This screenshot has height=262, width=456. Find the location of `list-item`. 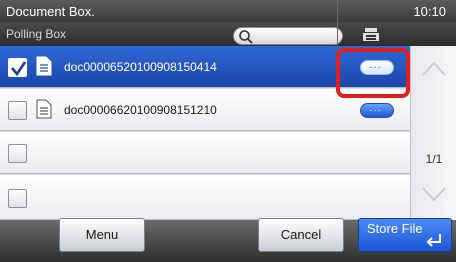

list-item is located at coordinates (205, 153).